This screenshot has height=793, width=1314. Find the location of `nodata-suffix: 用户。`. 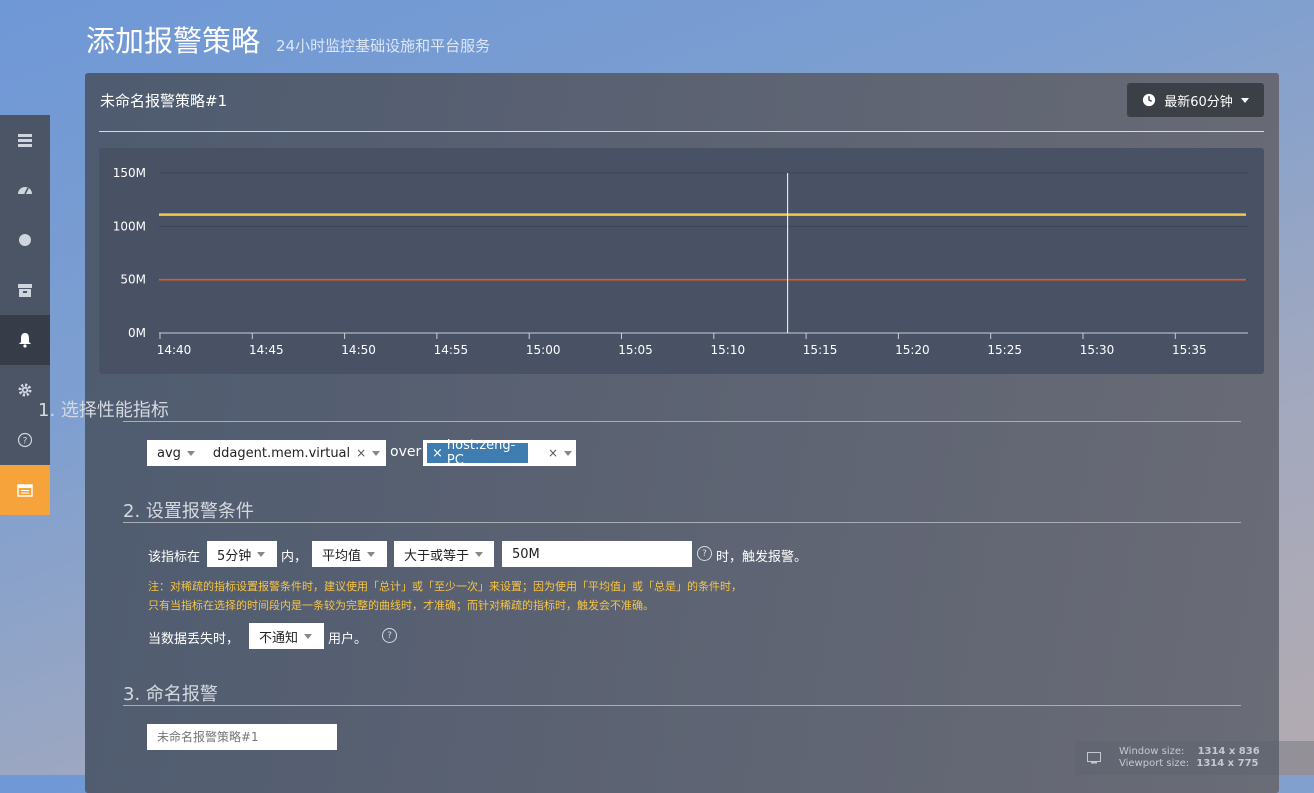

nodata-suffix: 用户。 is located at coordinates (348, 639).